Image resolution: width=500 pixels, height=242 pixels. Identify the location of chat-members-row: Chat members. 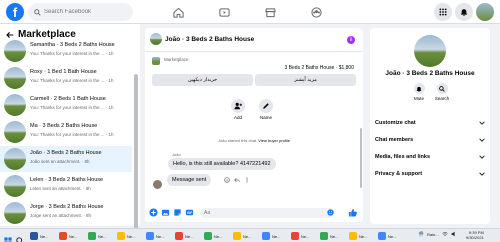
(430, 140).